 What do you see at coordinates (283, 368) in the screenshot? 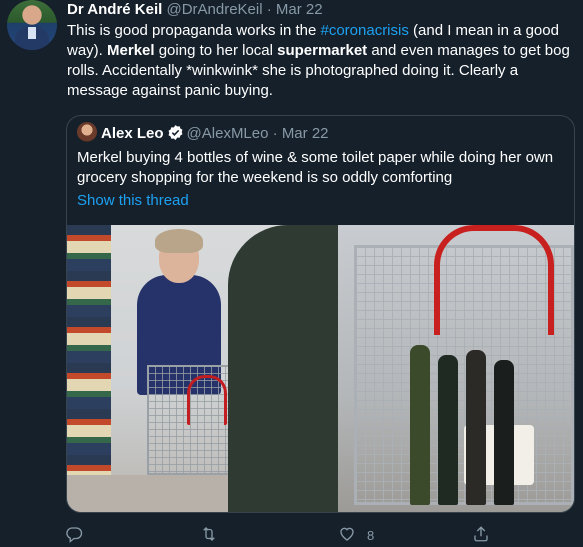
I see `bystander` at bounding box center [283, 368].